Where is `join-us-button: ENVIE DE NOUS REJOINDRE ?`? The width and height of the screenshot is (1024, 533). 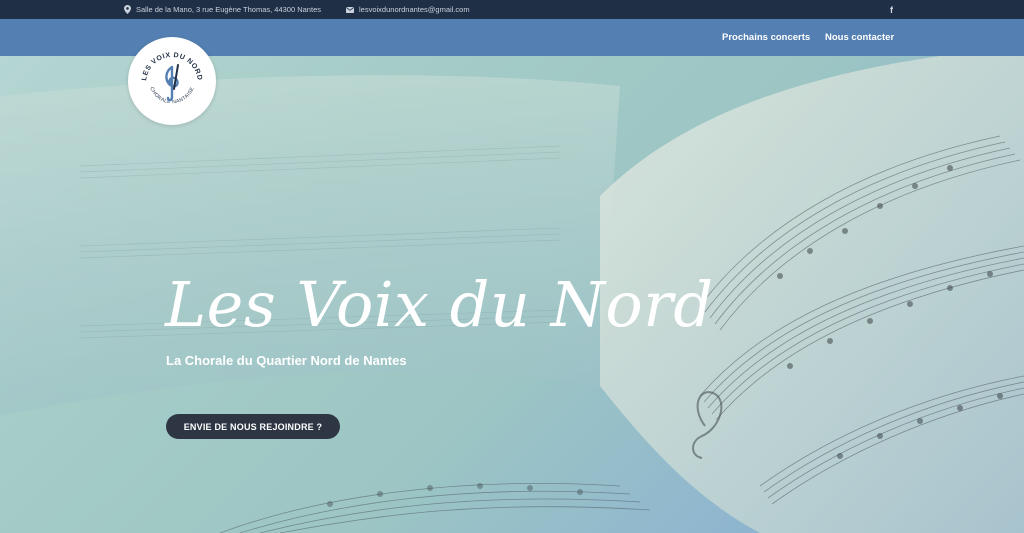
join-us-button: ENVIE DE NOUS REJOINDRE ? is located at coordinates (253, 426).